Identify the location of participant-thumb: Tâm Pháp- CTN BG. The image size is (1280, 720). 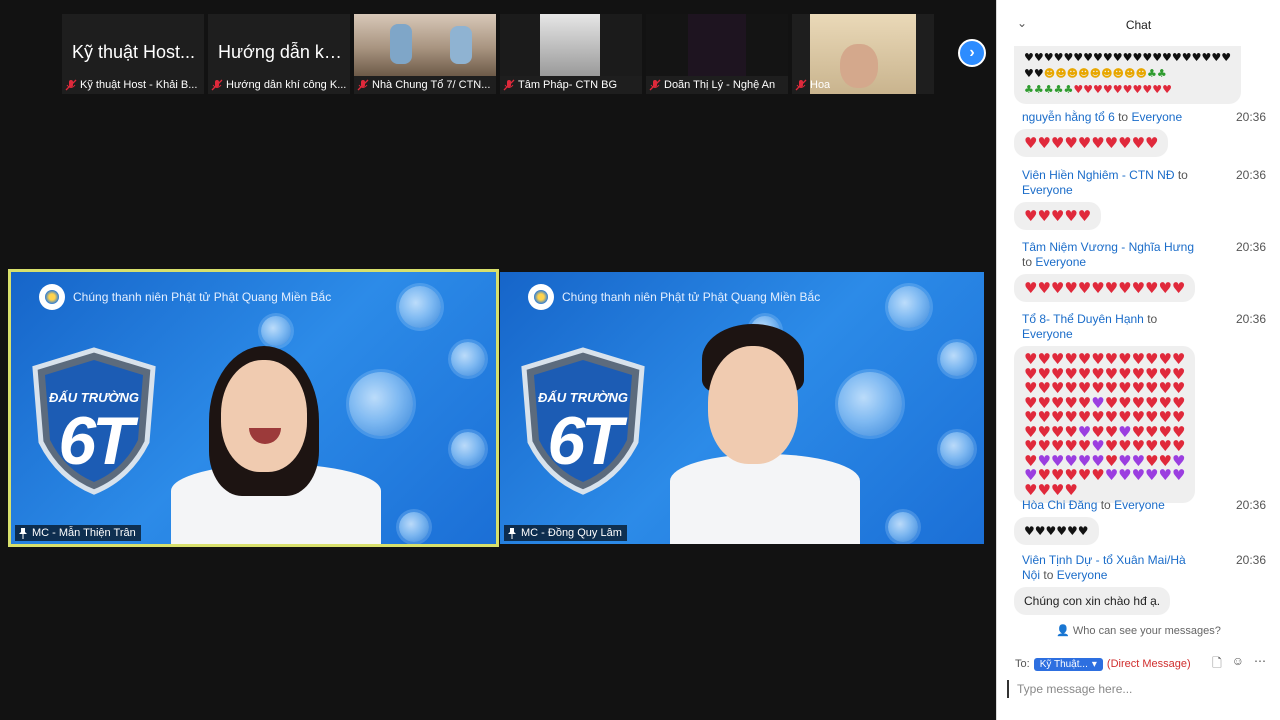
(571, 54).